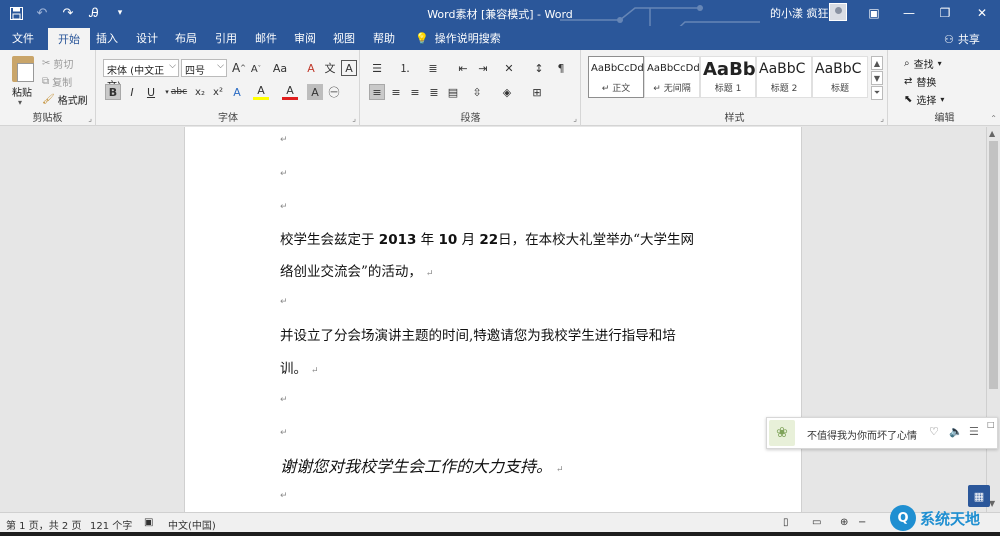 This screenshot has height=536, width=1000. I want to click on underline-button: U, so click(151, 92).